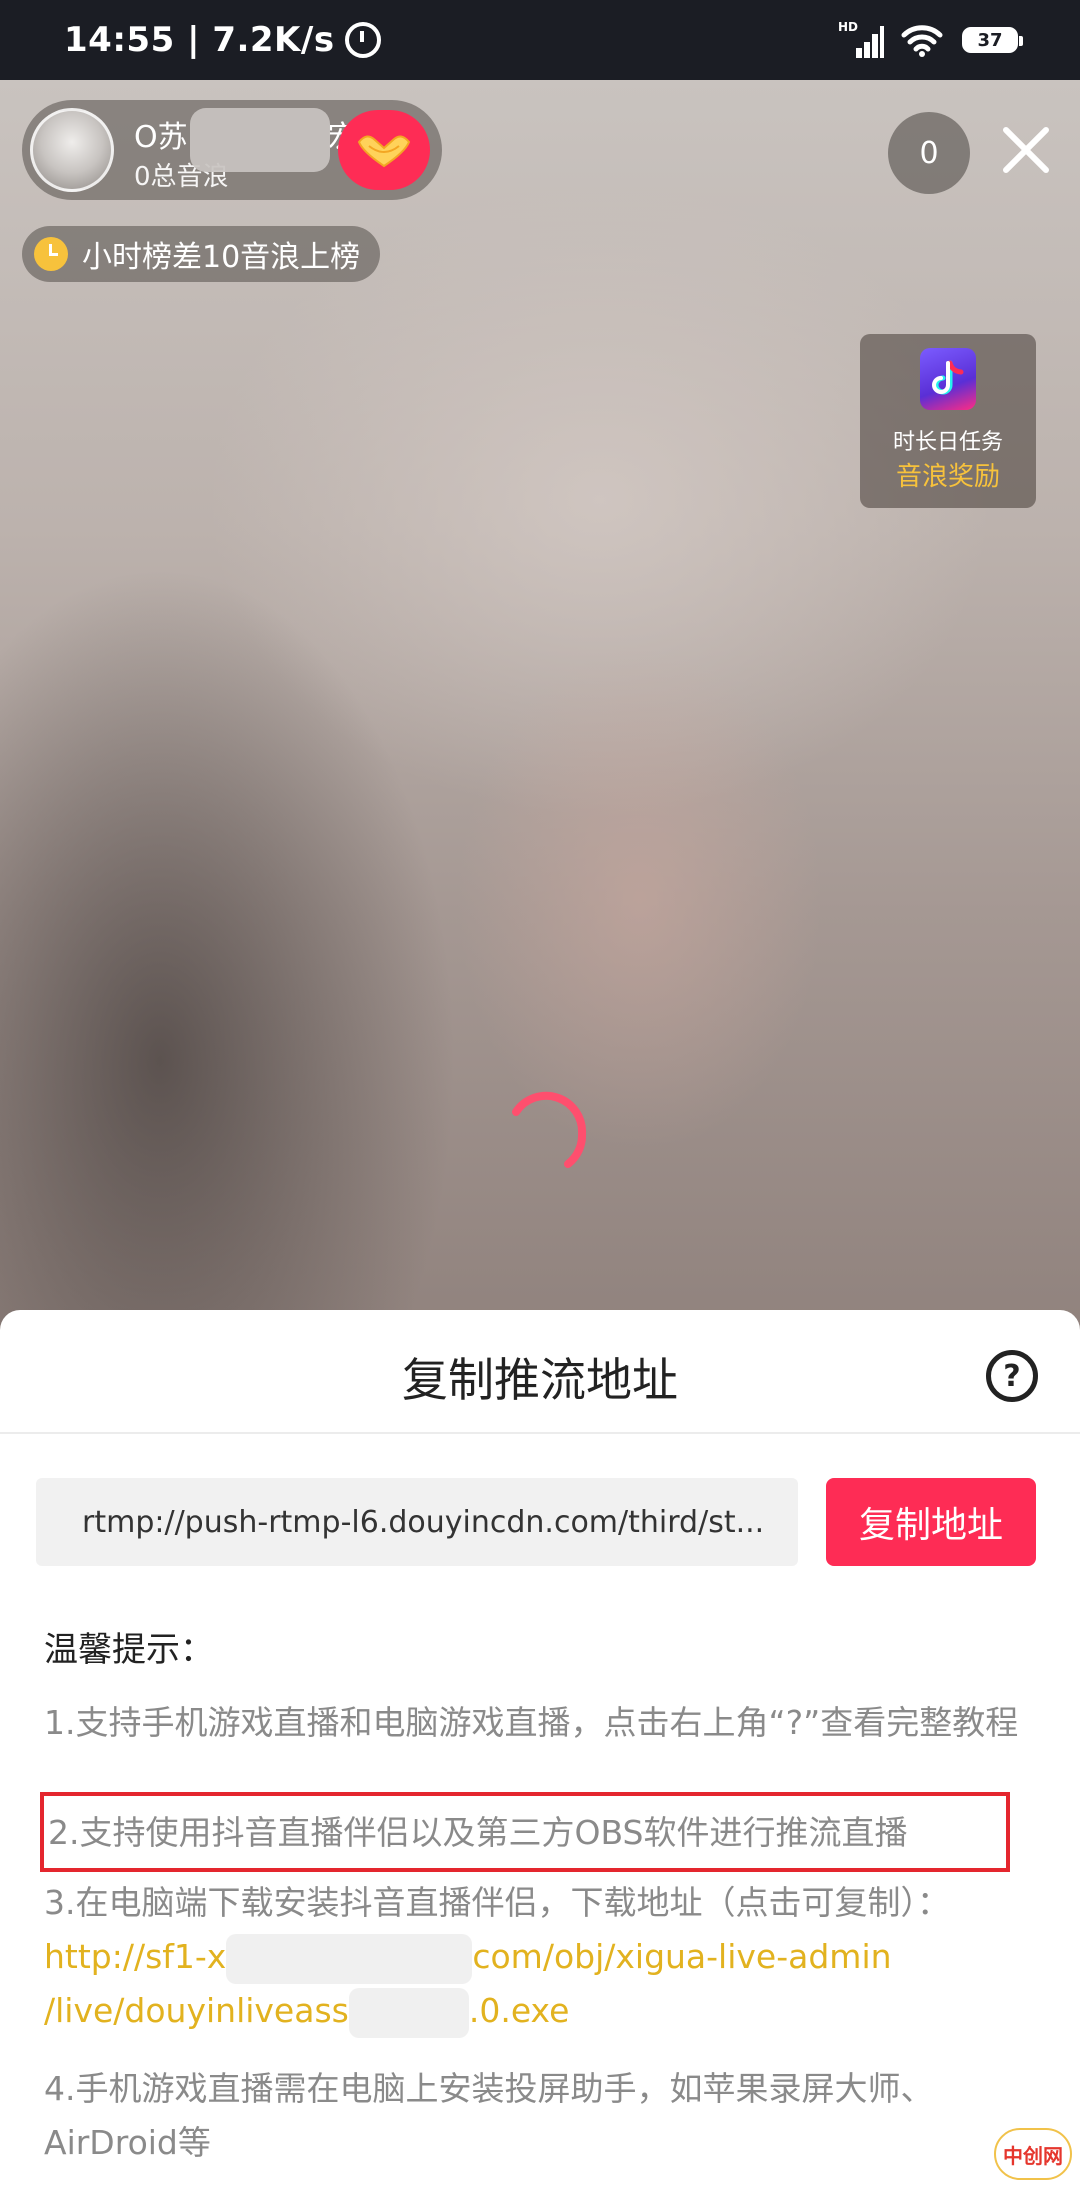  What do you see at coordinates (273, 40) in the screenshot?
I see `status-speed: 7.2K/s` at bounding box center [273, 40].